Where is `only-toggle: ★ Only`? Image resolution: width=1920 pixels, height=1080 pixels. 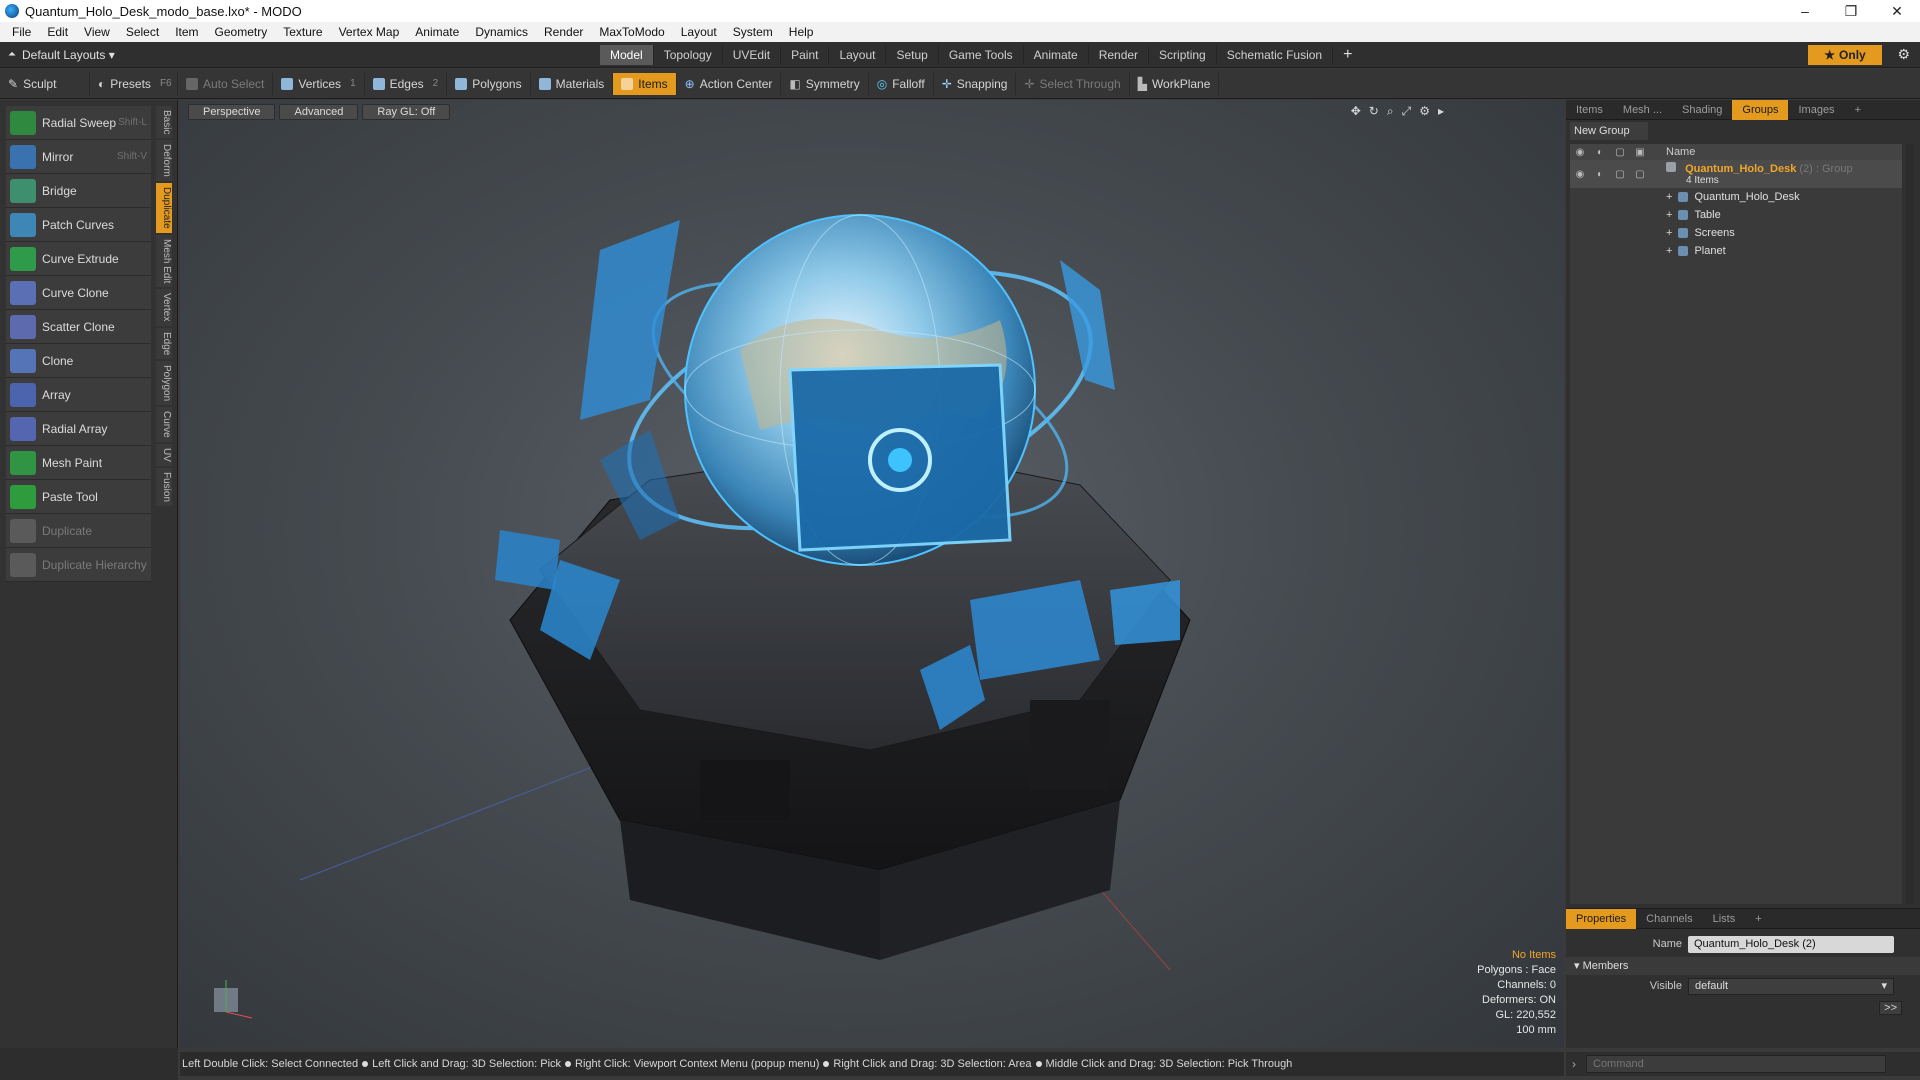
only-toggle: ★ Only is located at coordinates (1845, 55).